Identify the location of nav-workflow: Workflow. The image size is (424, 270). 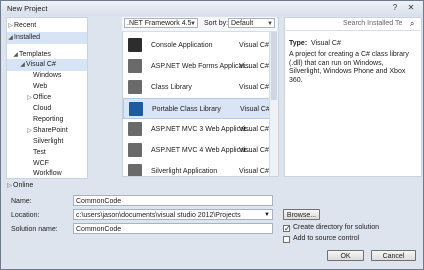
(60, 173).